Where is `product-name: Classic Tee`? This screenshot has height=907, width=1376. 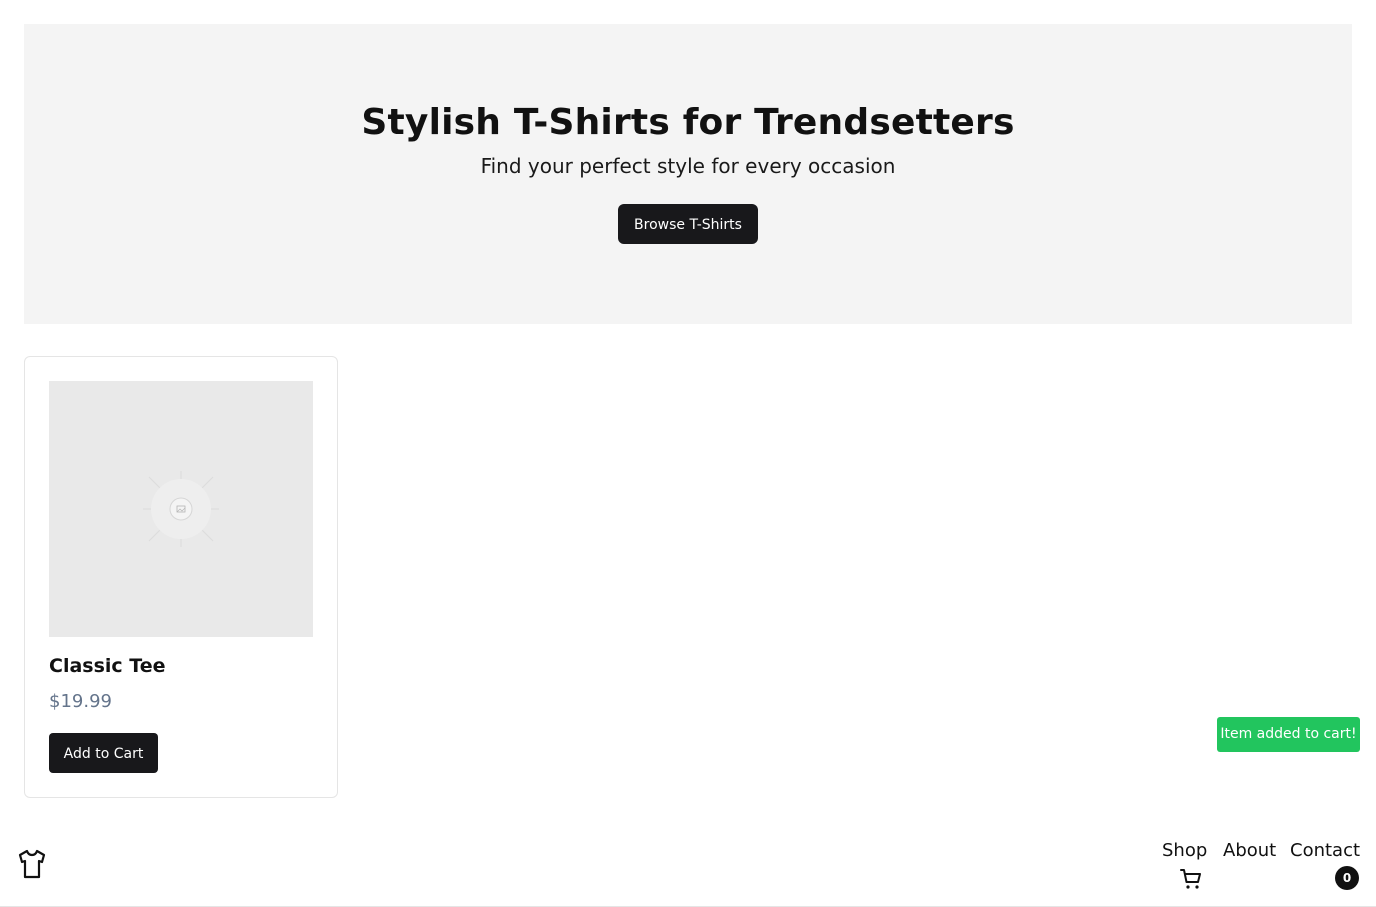
product-name: Classic Tee is located at coordinates (107, 666).